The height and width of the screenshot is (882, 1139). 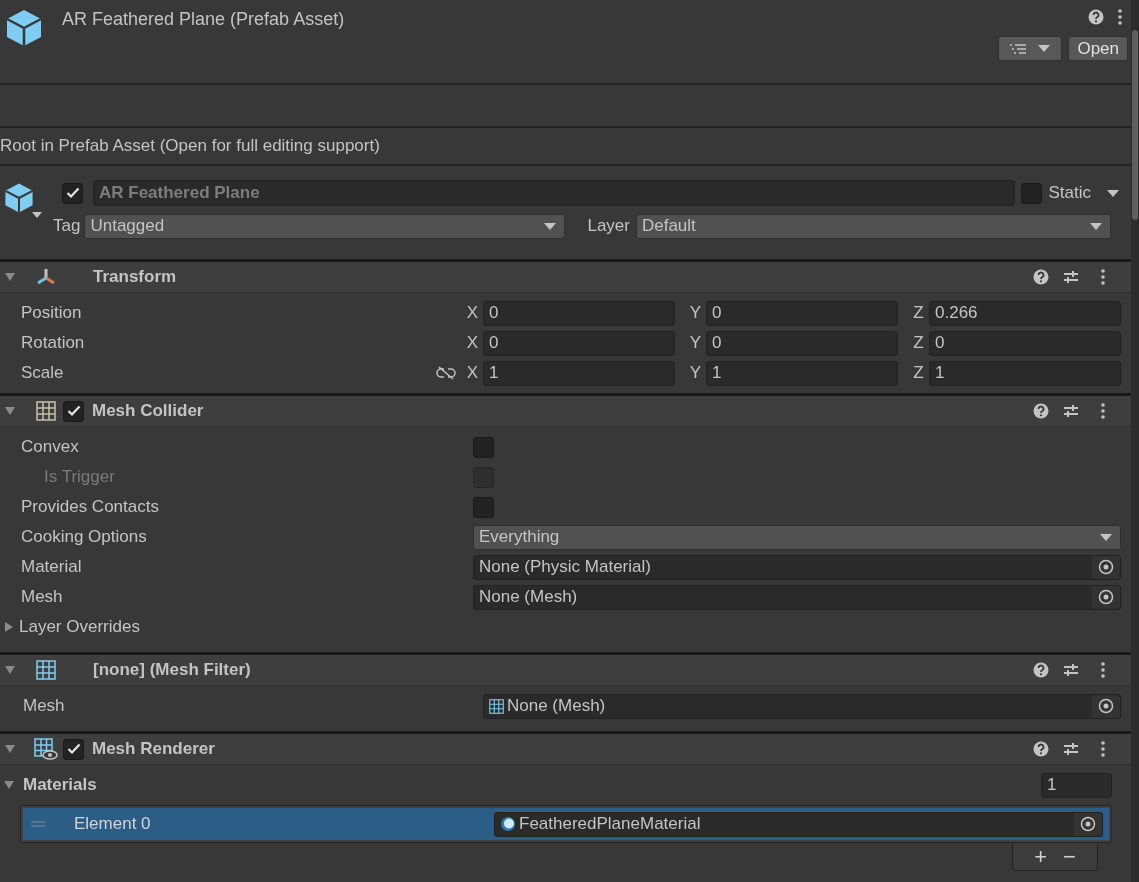 What do you see at coordinates (798, 824) in the screenshot?
I see `object-field: FeatheredPlaneMaterial` at bounding box center [798, 824].